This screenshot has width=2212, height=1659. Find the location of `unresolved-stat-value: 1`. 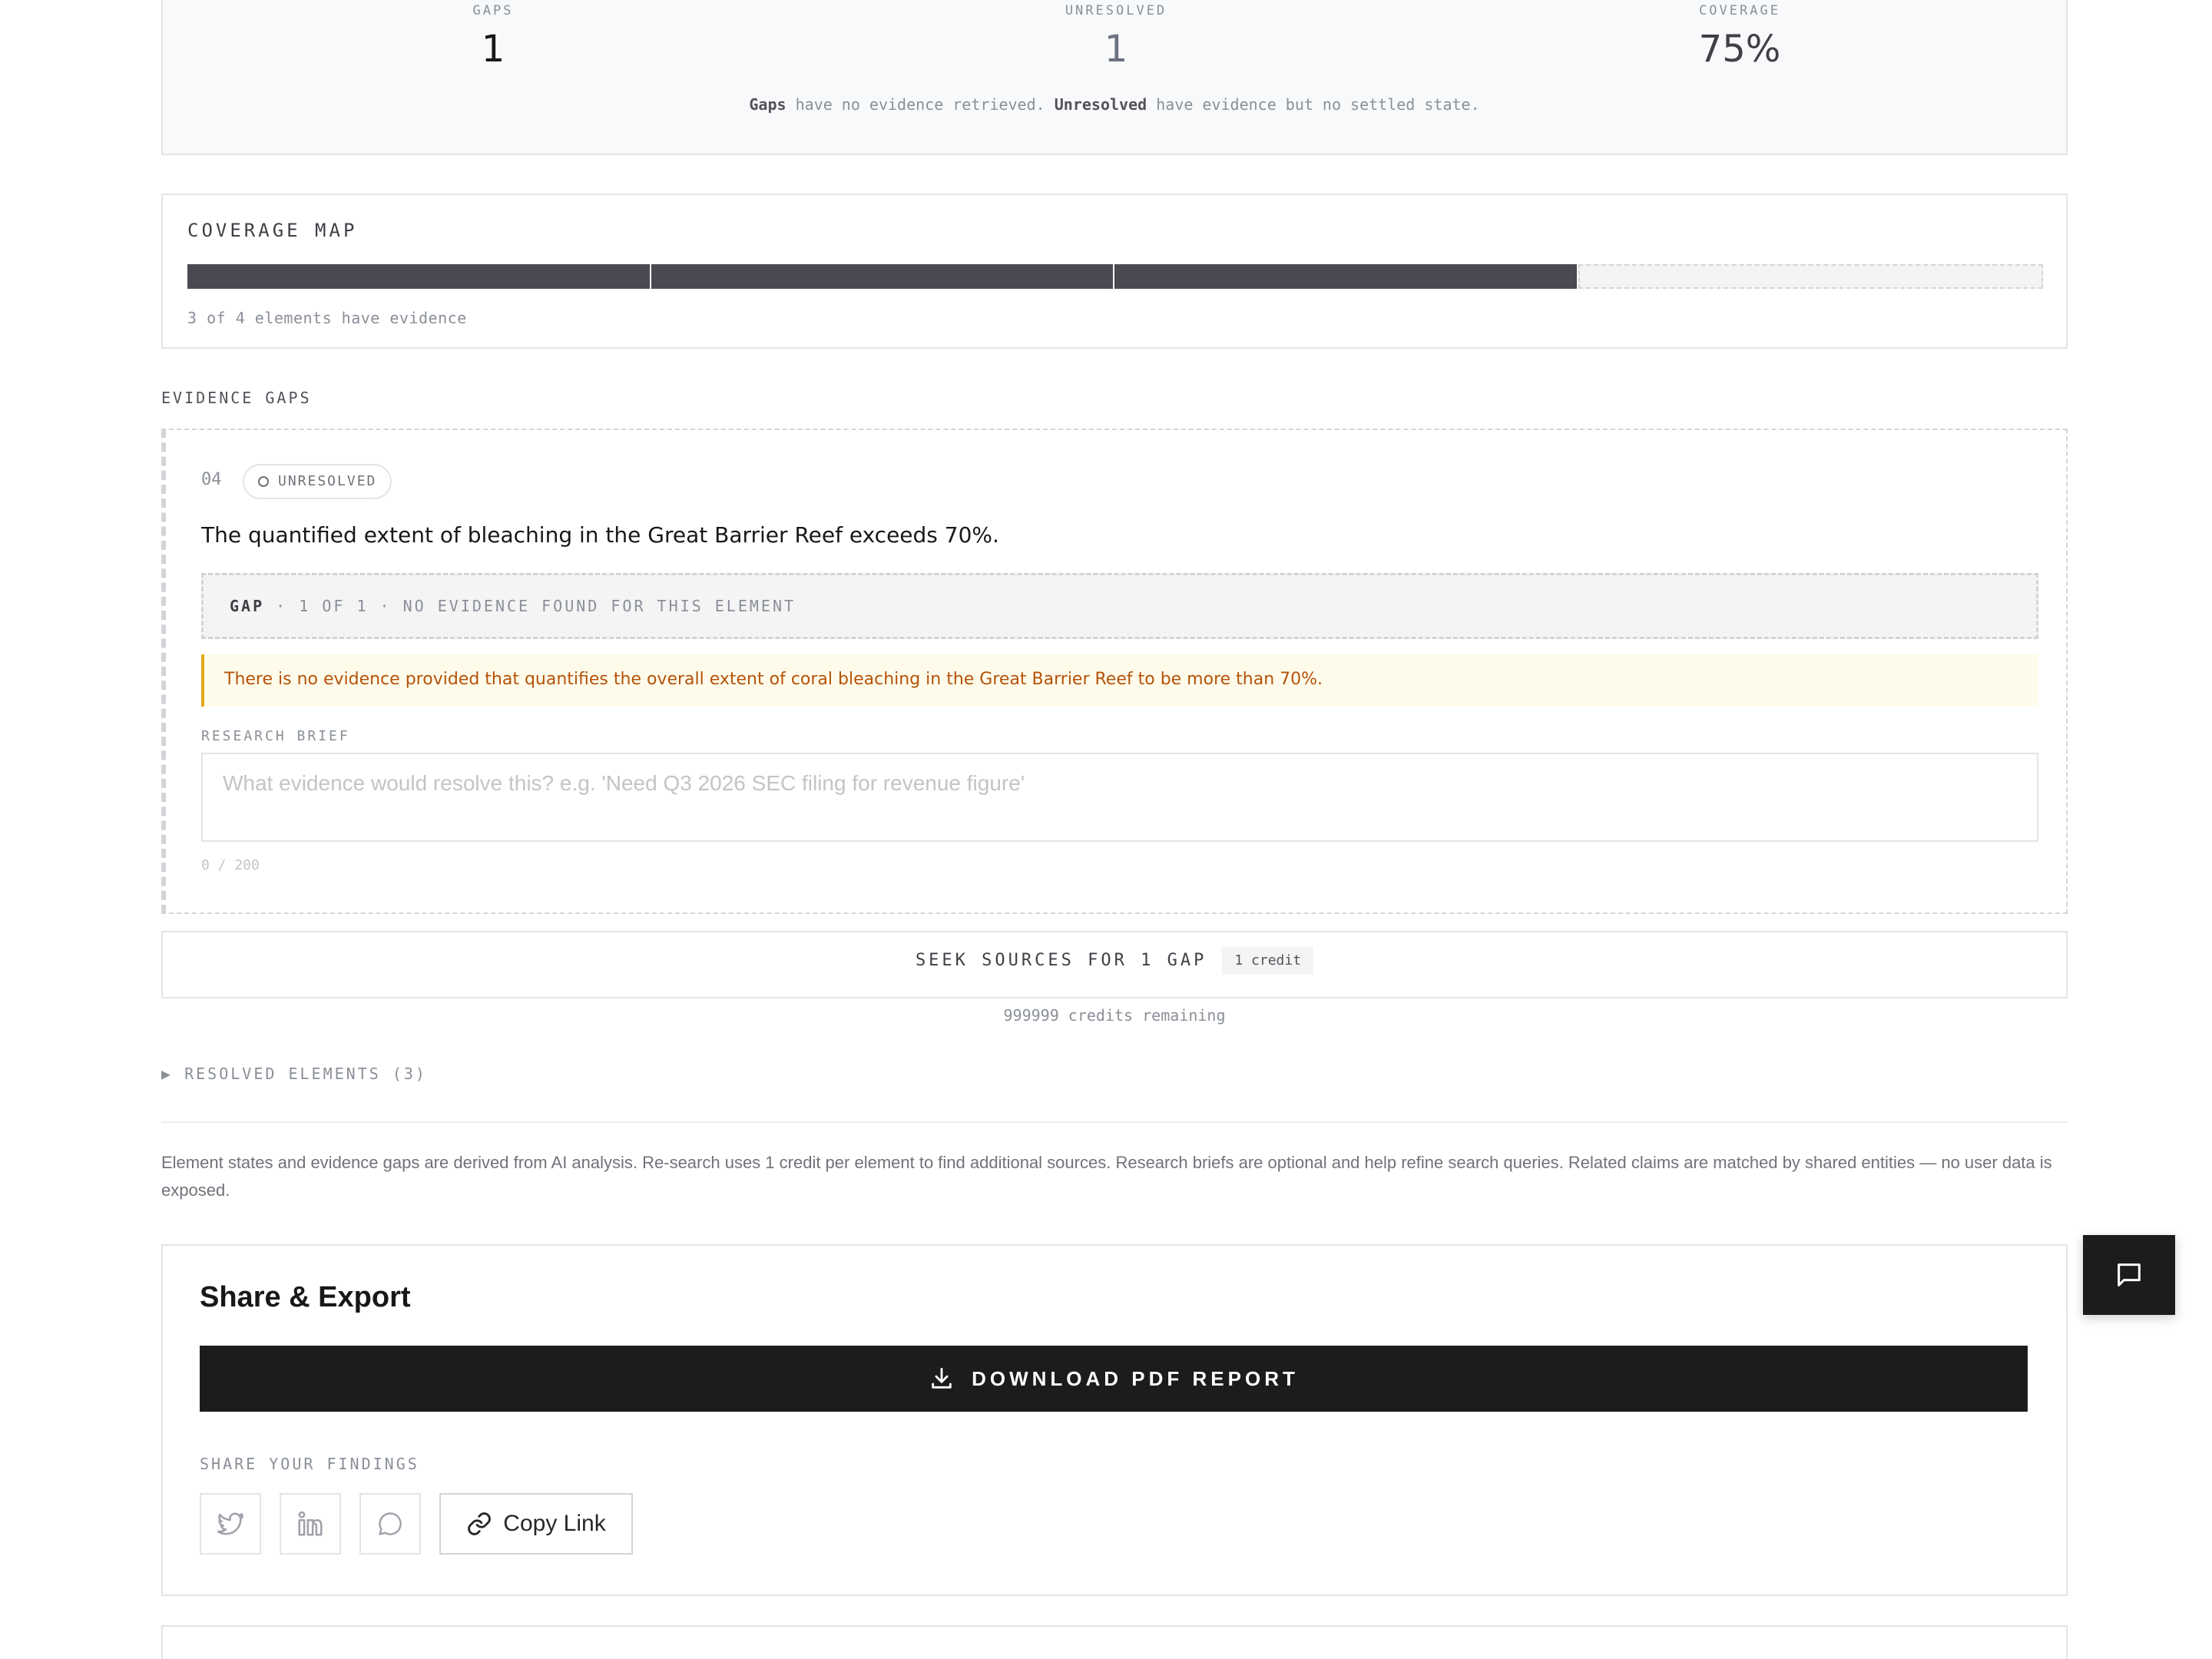

unresolved-stat-value: 1 is located at coordinates (1116, 49).